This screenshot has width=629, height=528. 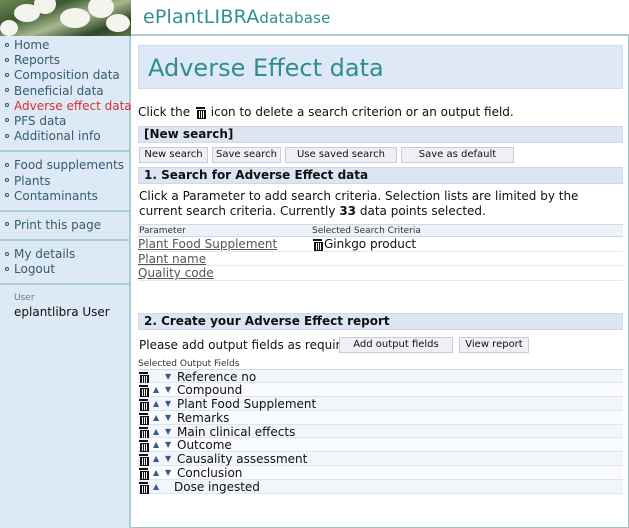 What do you see at coordinates (246, 155) in the screenshot?
I see `save-search-button: Save search` at bounding box center [246, 155].